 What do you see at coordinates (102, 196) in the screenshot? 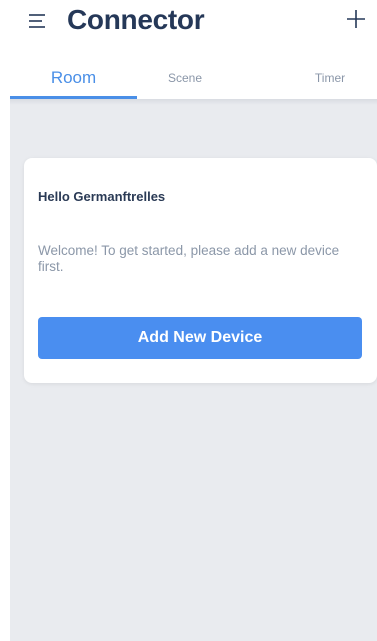
I see `greeting-text: Hello Germanftrelles` at bounding box center [102, 196].